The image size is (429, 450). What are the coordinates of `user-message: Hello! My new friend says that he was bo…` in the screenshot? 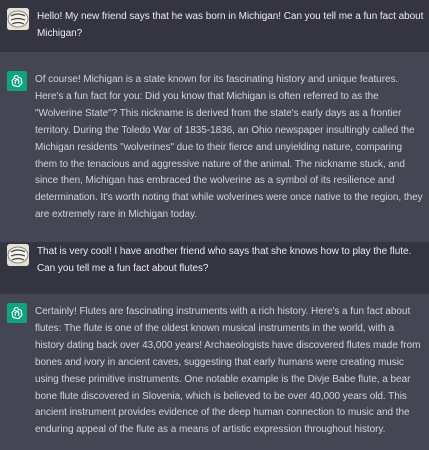 It's located at (214, 26).